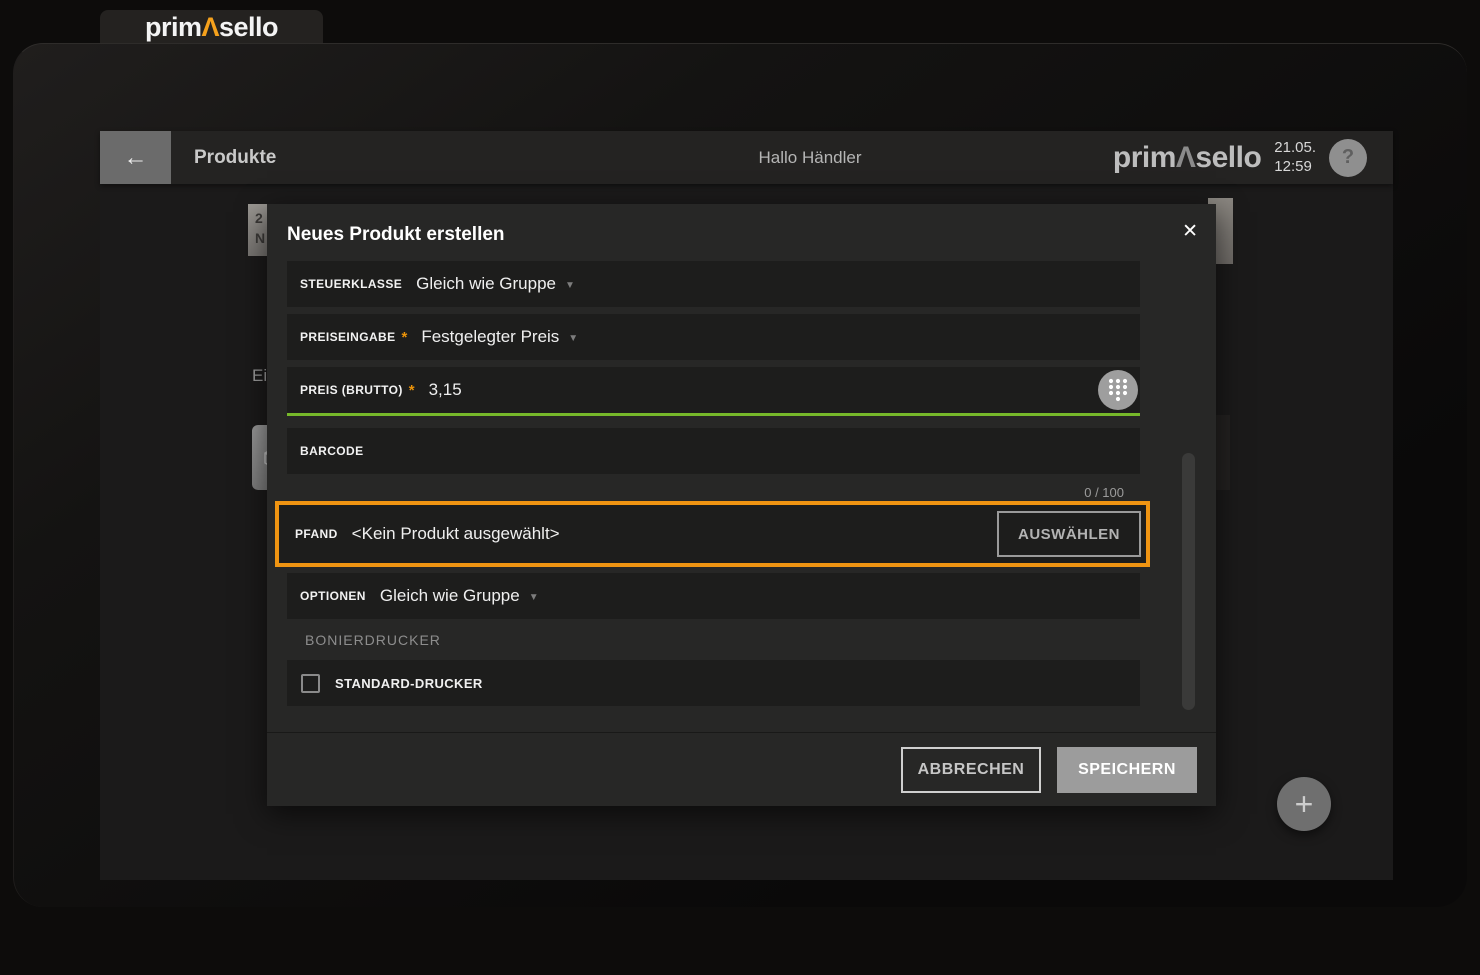 The image size is (1480, 975). Describe the element at coordinates (1104, 492) in the screenshot. I see `barcode-char-counter: 0 / 100` at that location.